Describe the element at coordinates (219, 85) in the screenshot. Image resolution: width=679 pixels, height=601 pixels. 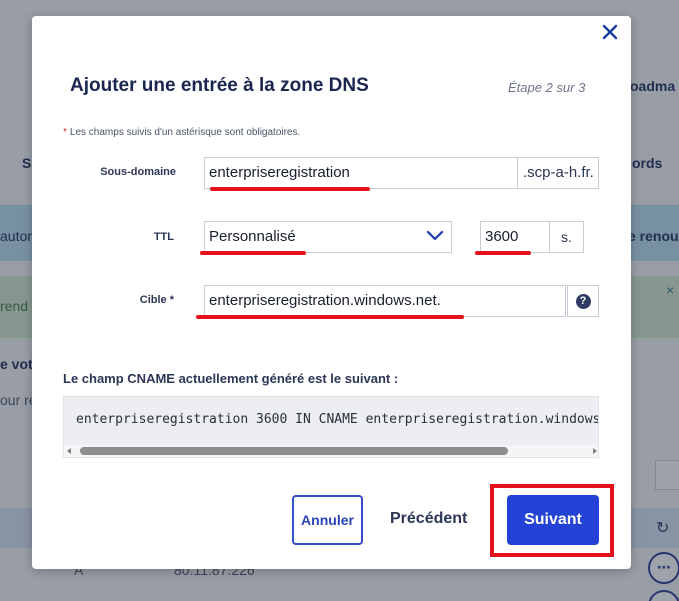
I see `modal-title: Ajouter une entrée à la zone DNS` at that location.